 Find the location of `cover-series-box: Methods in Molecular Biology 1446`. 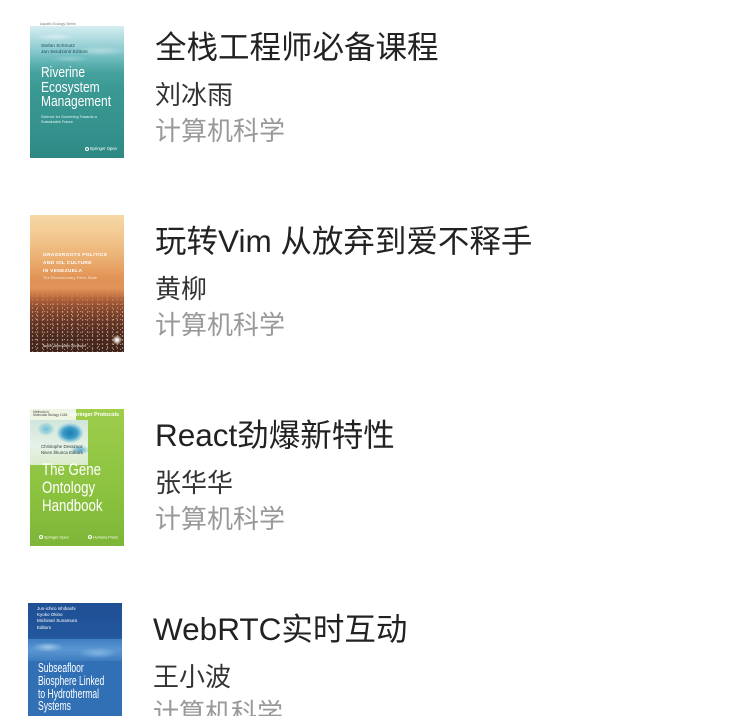

cover-series-box: Methods in Molecular Biology 1446 is located at coordinates (53, 414).